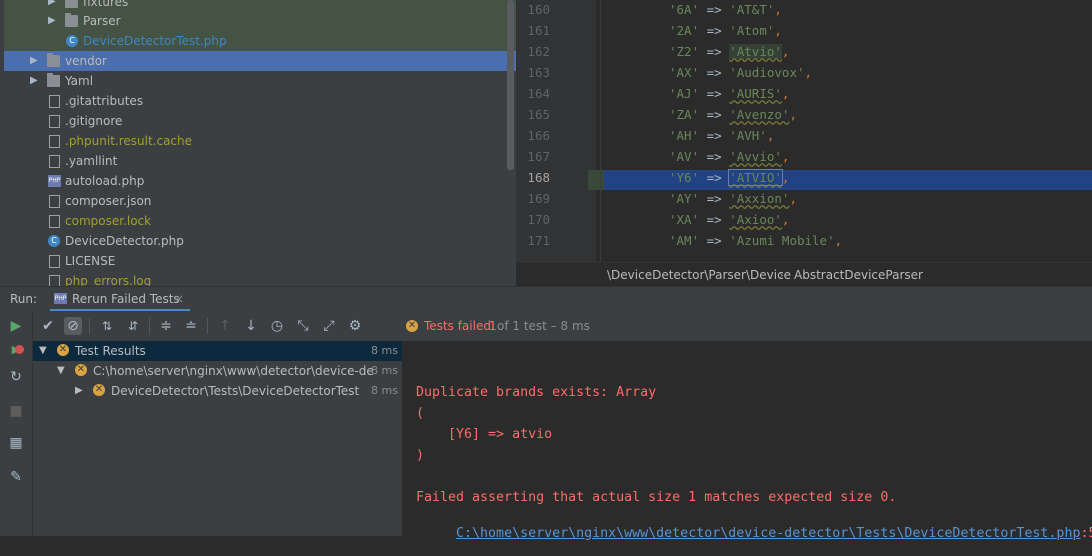  I want to click on sort-duration-icon: ⇵, so click(133, 326).